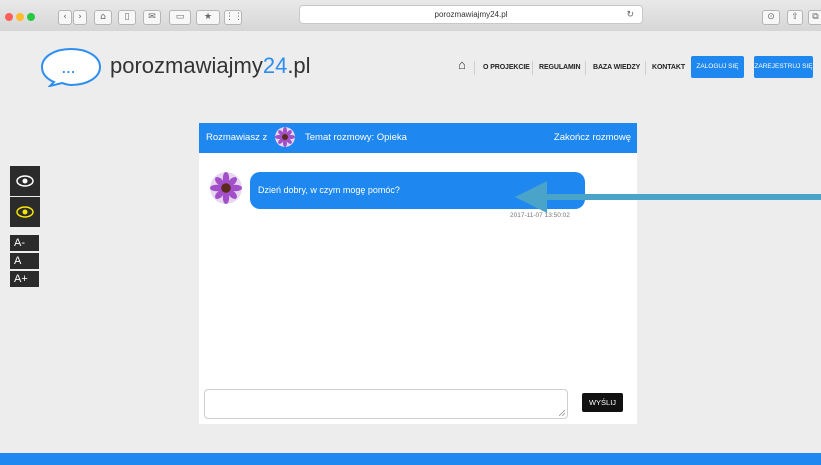 Image resolution: width=821 pixels, height=465 pixels. Describe the element at coordinates (237, 137) in the screenshot. I see `talking-with-label: Rozmawiasz z` at that location.